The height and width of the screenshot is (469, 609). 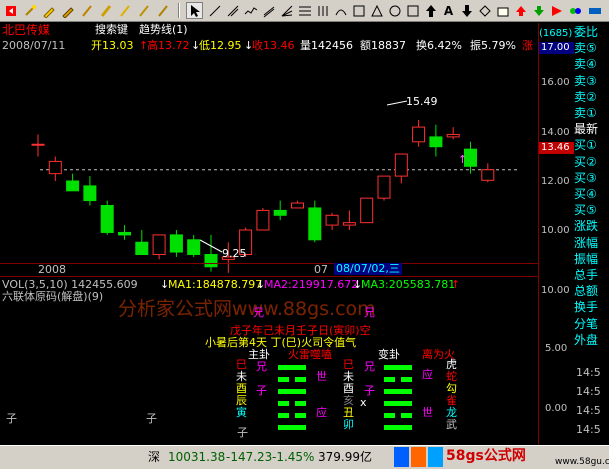 I want to click on favorite-icon, so click(x=124, y=10).